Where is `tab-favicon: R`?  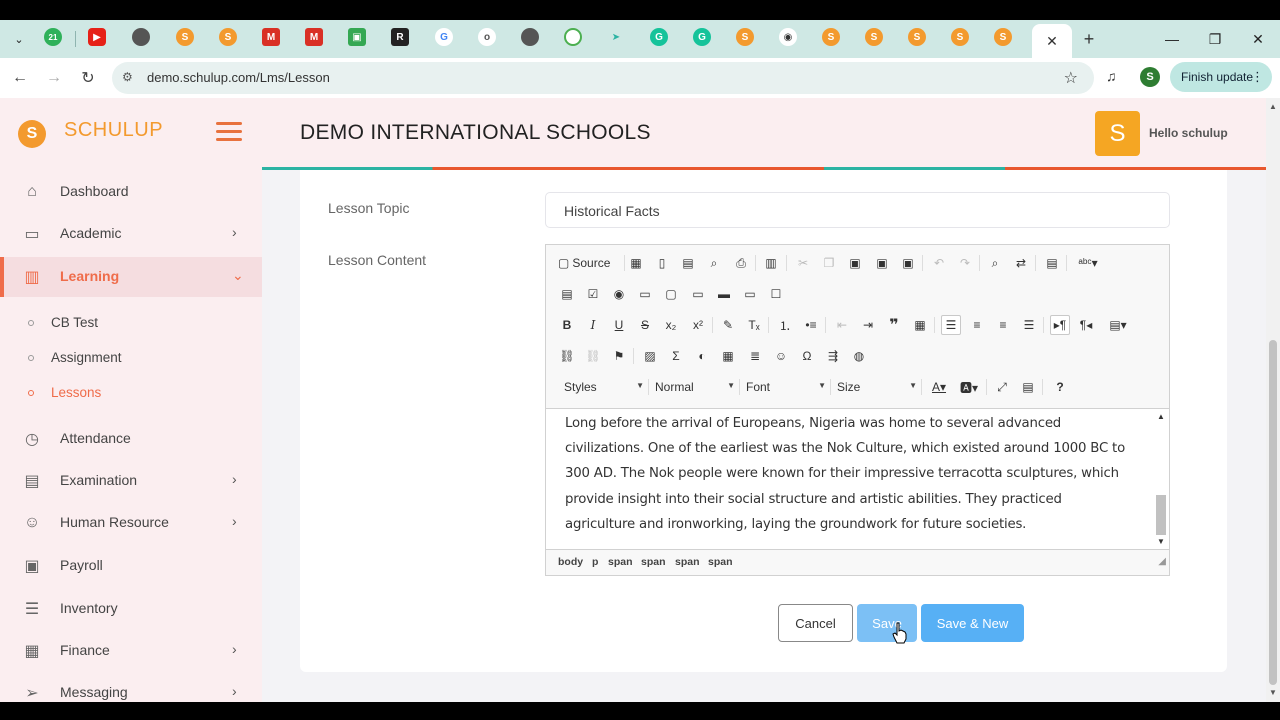 tab-favicon: R is located at coordinates (400, 37).